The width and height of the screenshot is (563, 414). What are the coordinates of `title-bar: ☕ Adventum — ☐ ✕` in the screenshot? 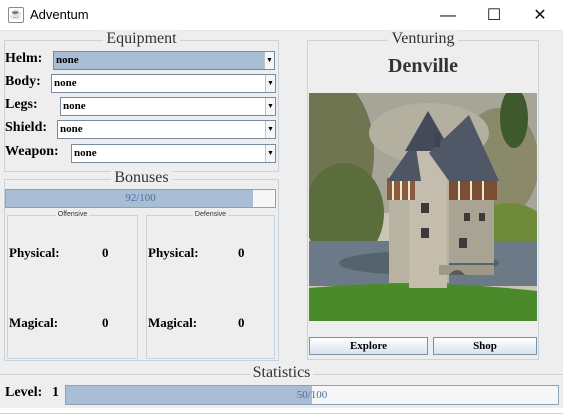 It's located at (281, 15).